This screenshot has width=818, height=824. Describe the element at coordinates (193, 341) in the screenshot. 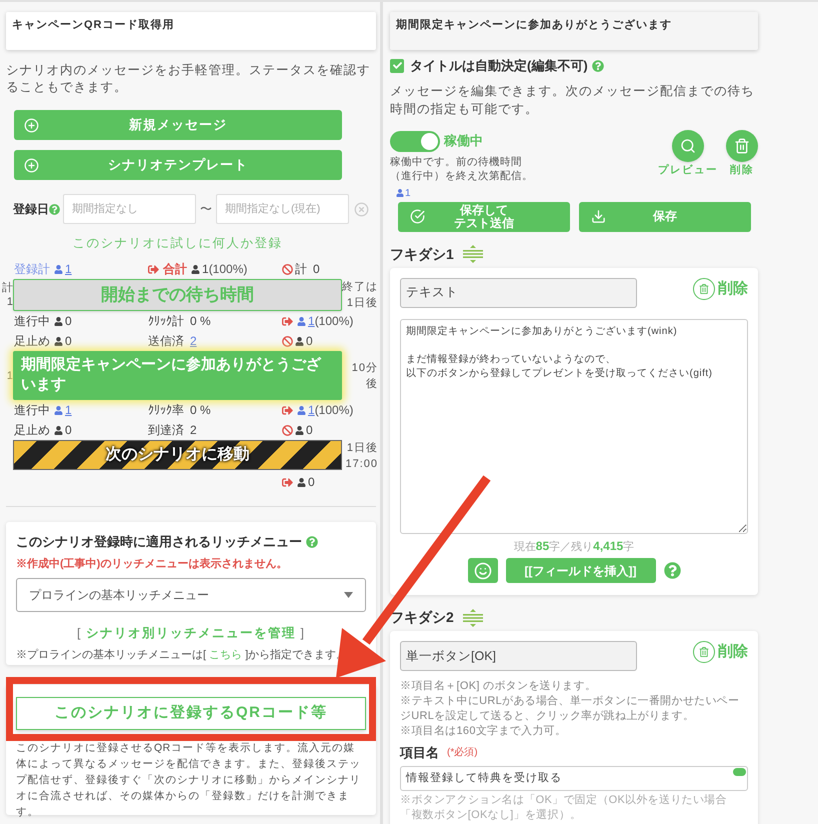

I see `stat-link: 2` at that location.